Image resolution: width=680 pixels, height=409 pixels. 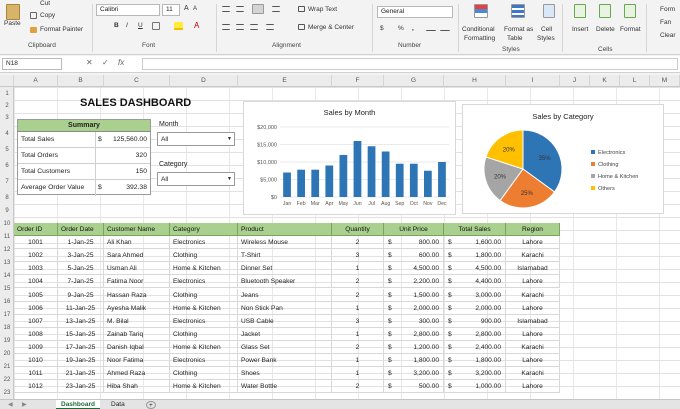 What do you see at coordinates (546, 29) in the screenshot?
I see `cell-styles-button: Cell` at bounding box center [546, 29].